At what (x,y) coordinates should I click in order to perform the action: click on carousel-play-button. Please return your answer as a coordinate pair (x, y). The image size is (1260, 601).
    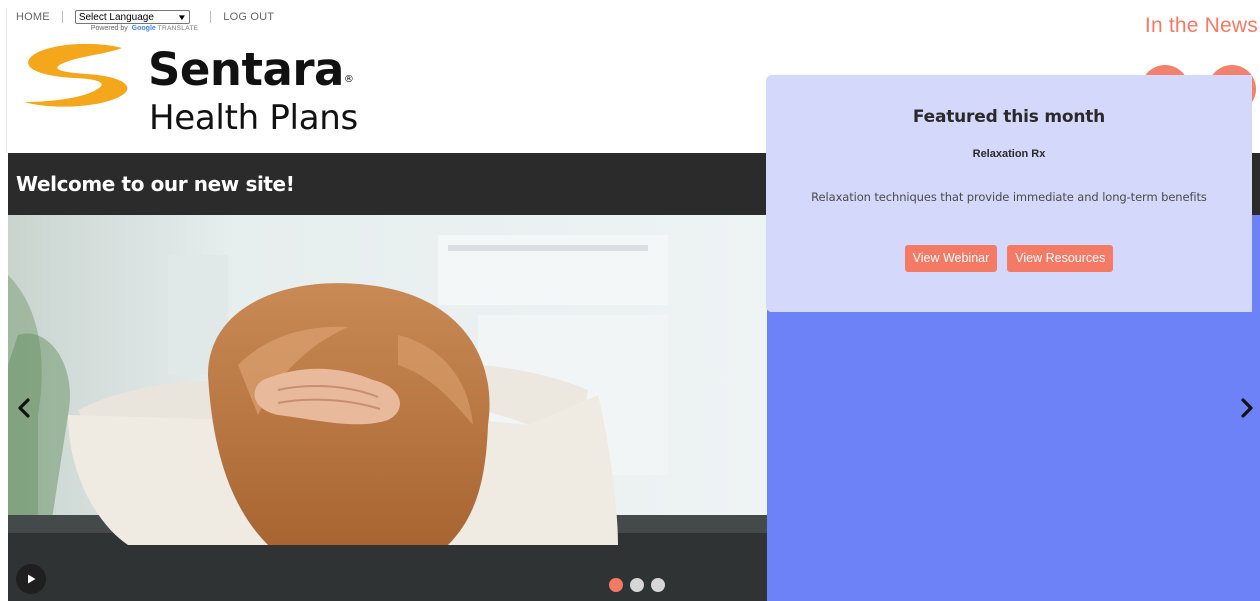
    Looking at the image, I should click on (31, 579).